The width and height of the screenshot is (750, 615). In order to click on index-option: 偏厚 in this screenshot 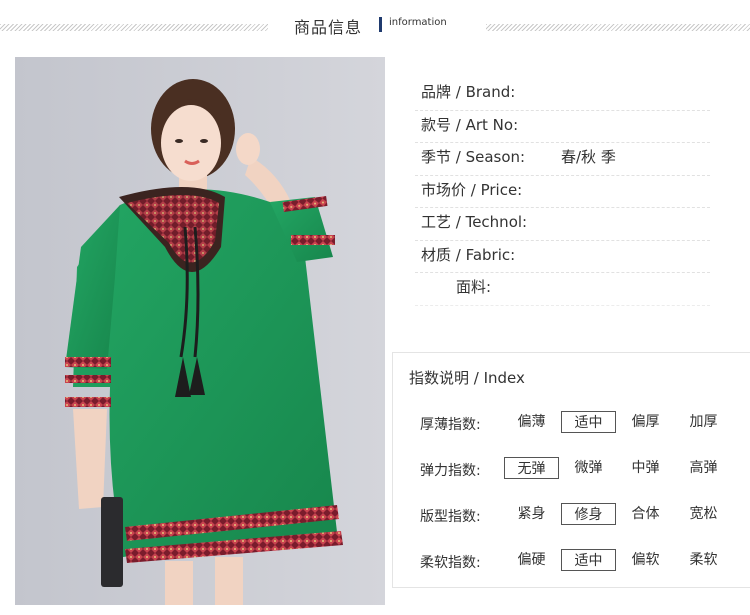, I will do `click(645, 422)`.